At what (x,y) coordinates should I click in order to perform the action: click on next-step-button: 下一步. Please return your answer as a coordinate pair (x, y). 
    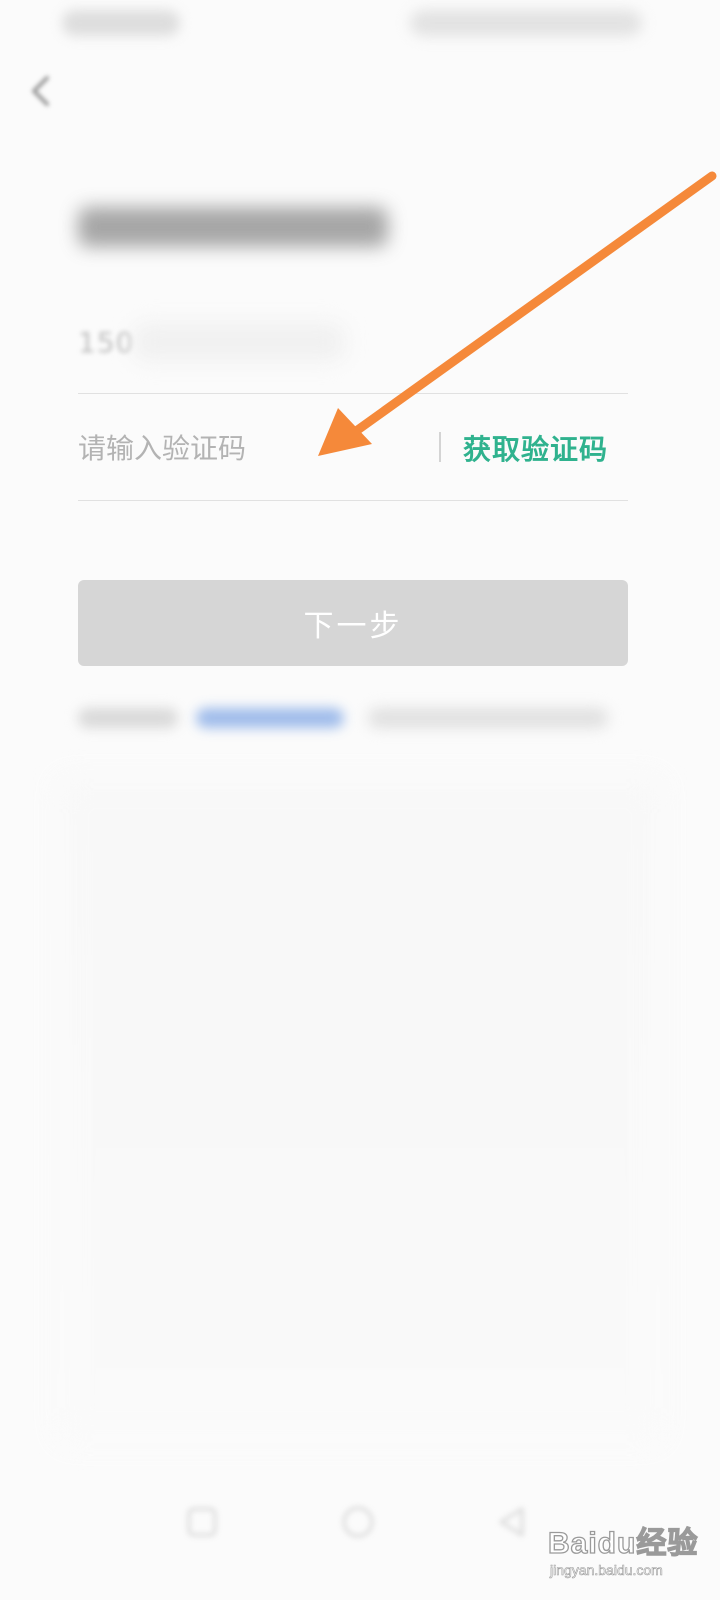
    Looking at the image, I should click on (353, 623).